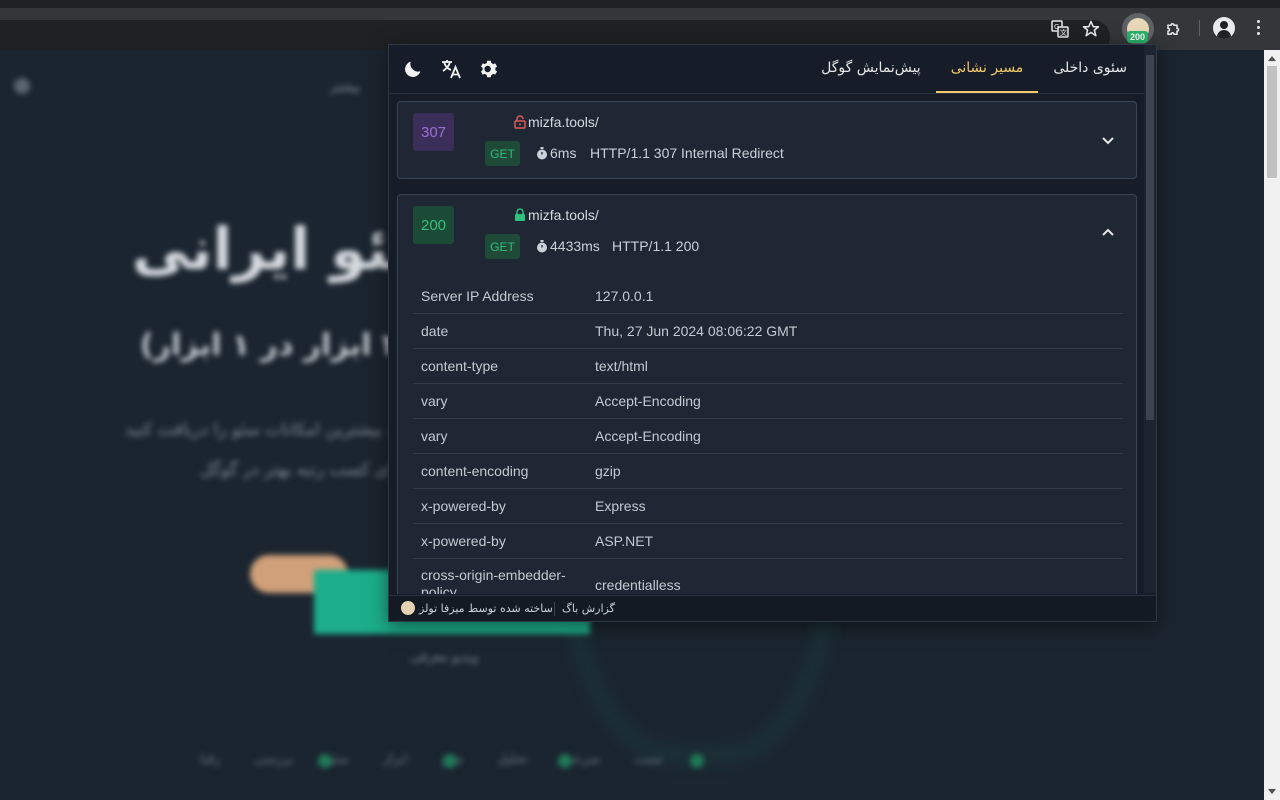  I want to click on site-nav-text: بیشتر, so click(345, 87).